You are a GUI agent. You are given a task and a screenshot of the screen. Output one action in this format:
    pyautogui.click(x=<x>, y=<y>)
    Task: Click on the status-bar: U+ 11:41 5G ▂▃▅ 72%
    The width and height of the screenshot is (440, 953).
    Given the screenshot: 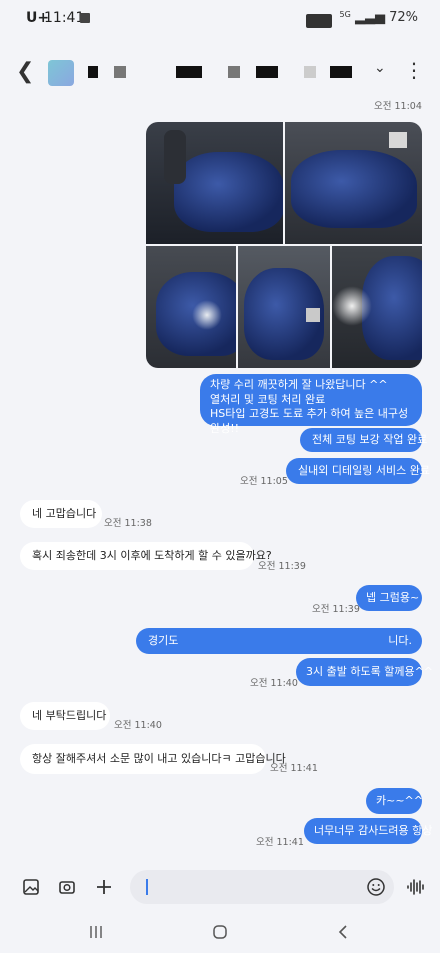 What is the action you would take?
    pyautogui.click(x=220, y=20)
    